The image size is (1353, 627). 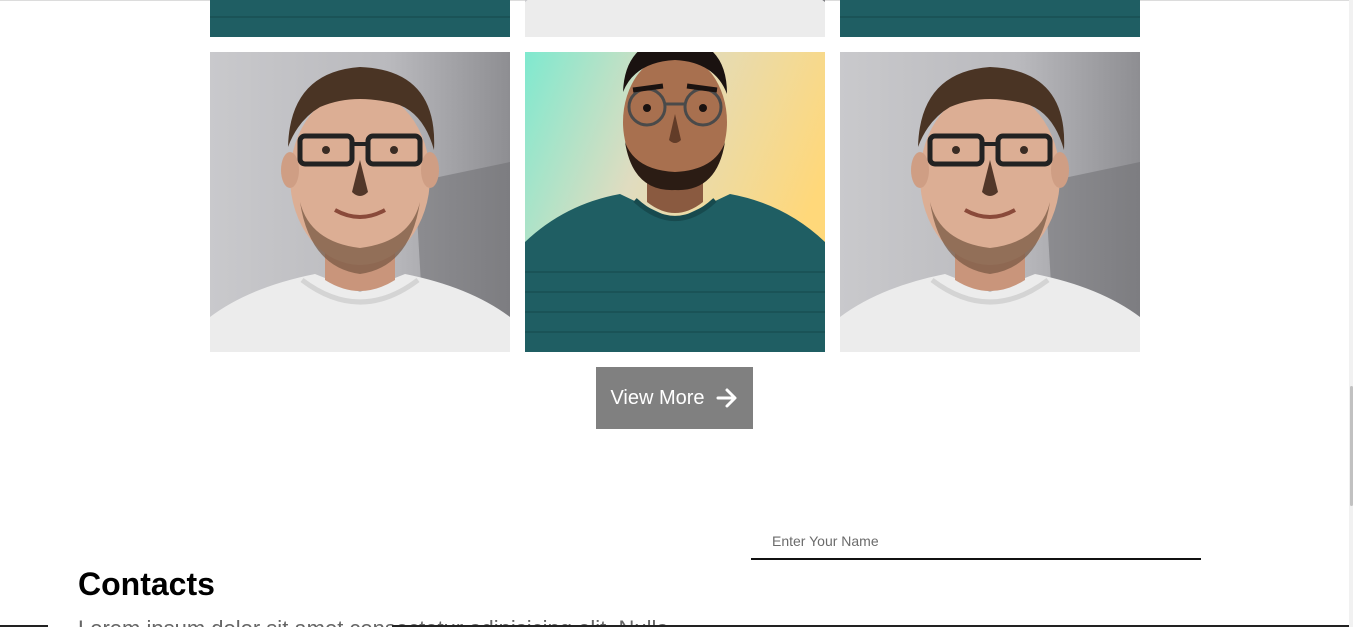 What do you see at coordinates (657, 397) in the screenshot?
I see `view-more-label: View More` at bounding box center [657, 397].